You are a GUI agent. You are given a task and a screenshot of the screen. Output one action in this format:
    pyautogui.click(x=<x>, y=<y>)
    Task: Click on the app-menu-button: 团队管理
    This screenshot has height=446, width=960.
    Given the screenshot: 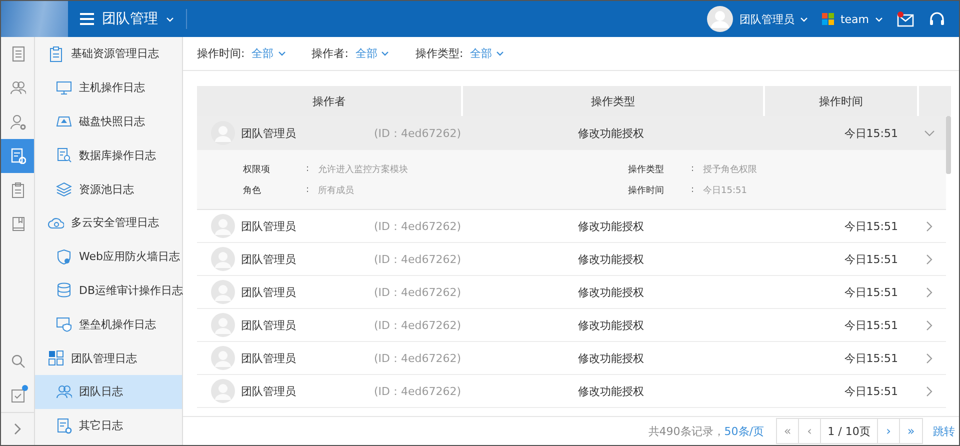 What is the action you would take?
    pyautogui.click(x=127, y=19)
    